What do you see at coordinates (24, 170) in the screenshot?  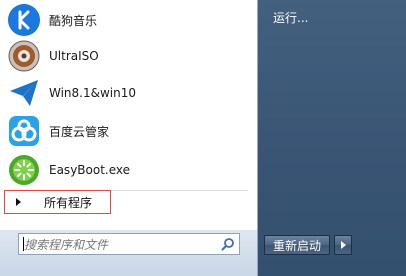 I see `easyboot-icon` at bounding box center [24, 170].